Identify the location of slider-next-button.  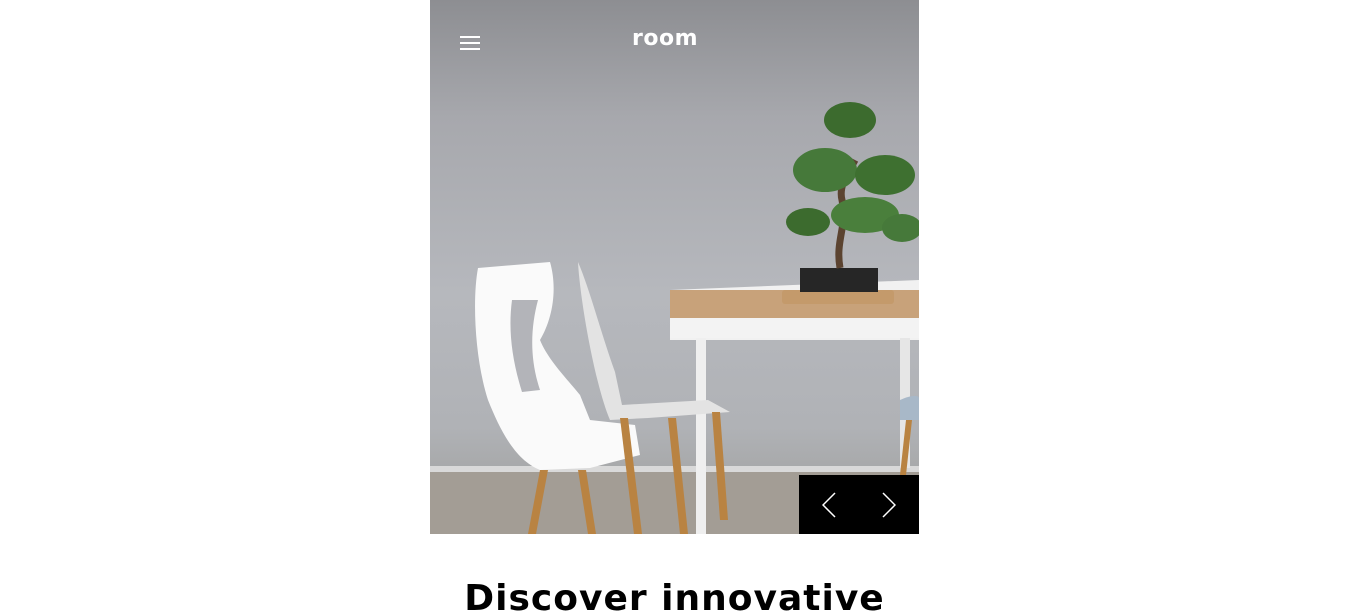
(889, 504).